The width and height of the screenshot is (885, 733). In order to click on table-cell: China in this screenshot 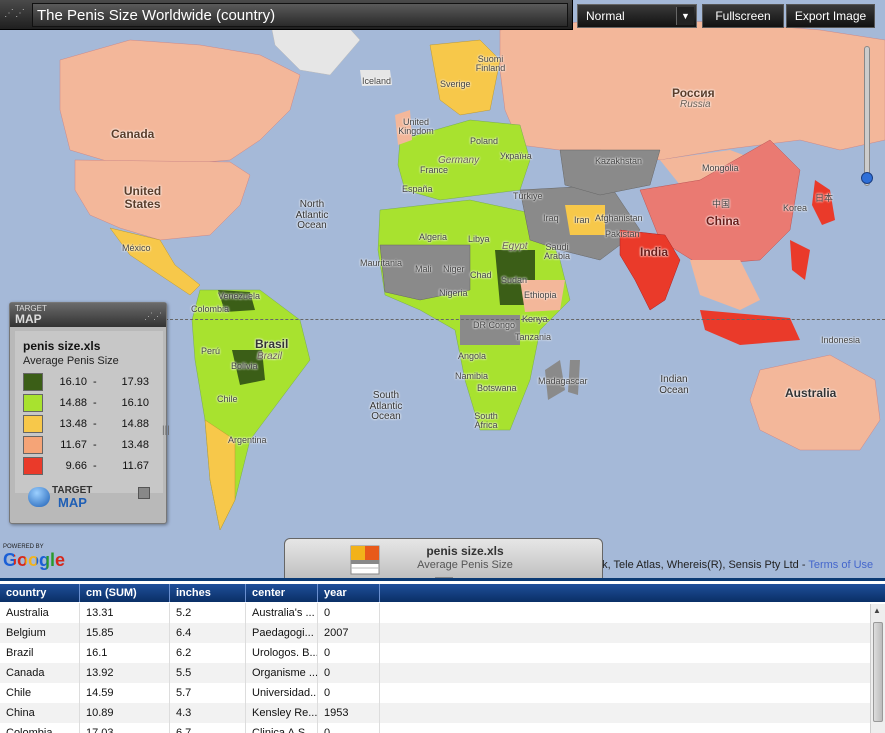, I will do `click(40, 713)`.